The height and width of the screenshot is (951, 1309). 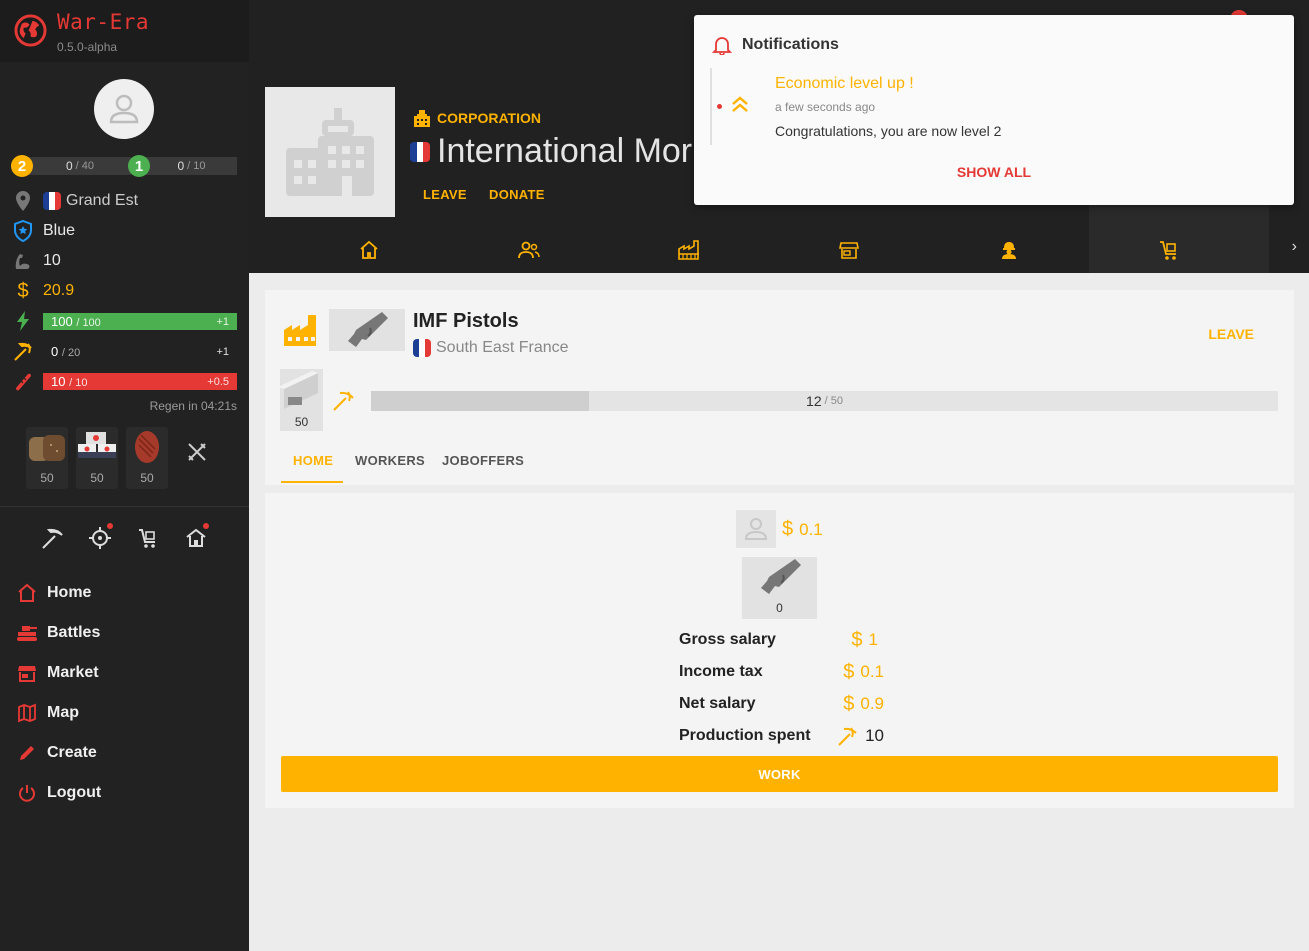 What do you see at coordinates (140, 381) in the screenshot?
I see `hunger-bar: 10 / 10 +0.5` at bounding box center [140, 381].